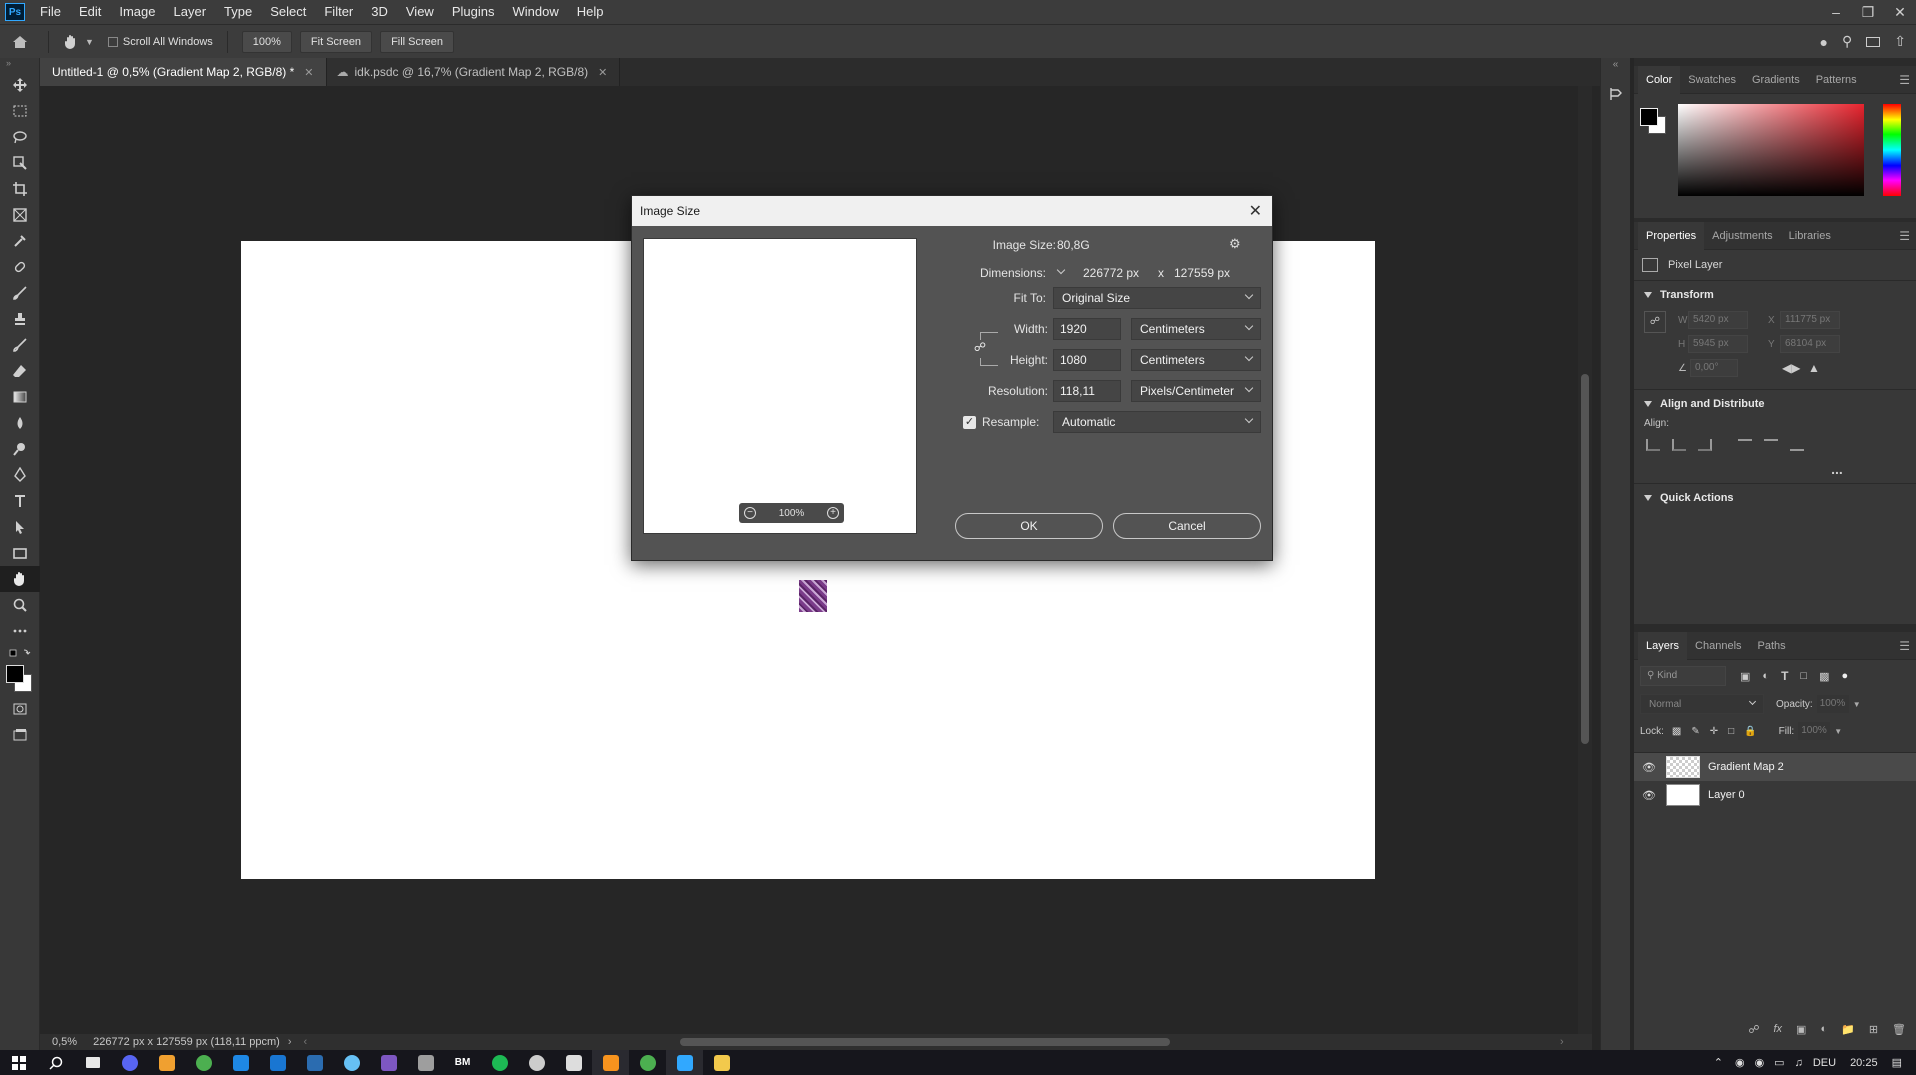 The image size is (1916, 1075). What do you see at coordinates (1803, 676) in the screenshot?
I see `filter-shape-icon: □` at bounding box center [1803, 676].